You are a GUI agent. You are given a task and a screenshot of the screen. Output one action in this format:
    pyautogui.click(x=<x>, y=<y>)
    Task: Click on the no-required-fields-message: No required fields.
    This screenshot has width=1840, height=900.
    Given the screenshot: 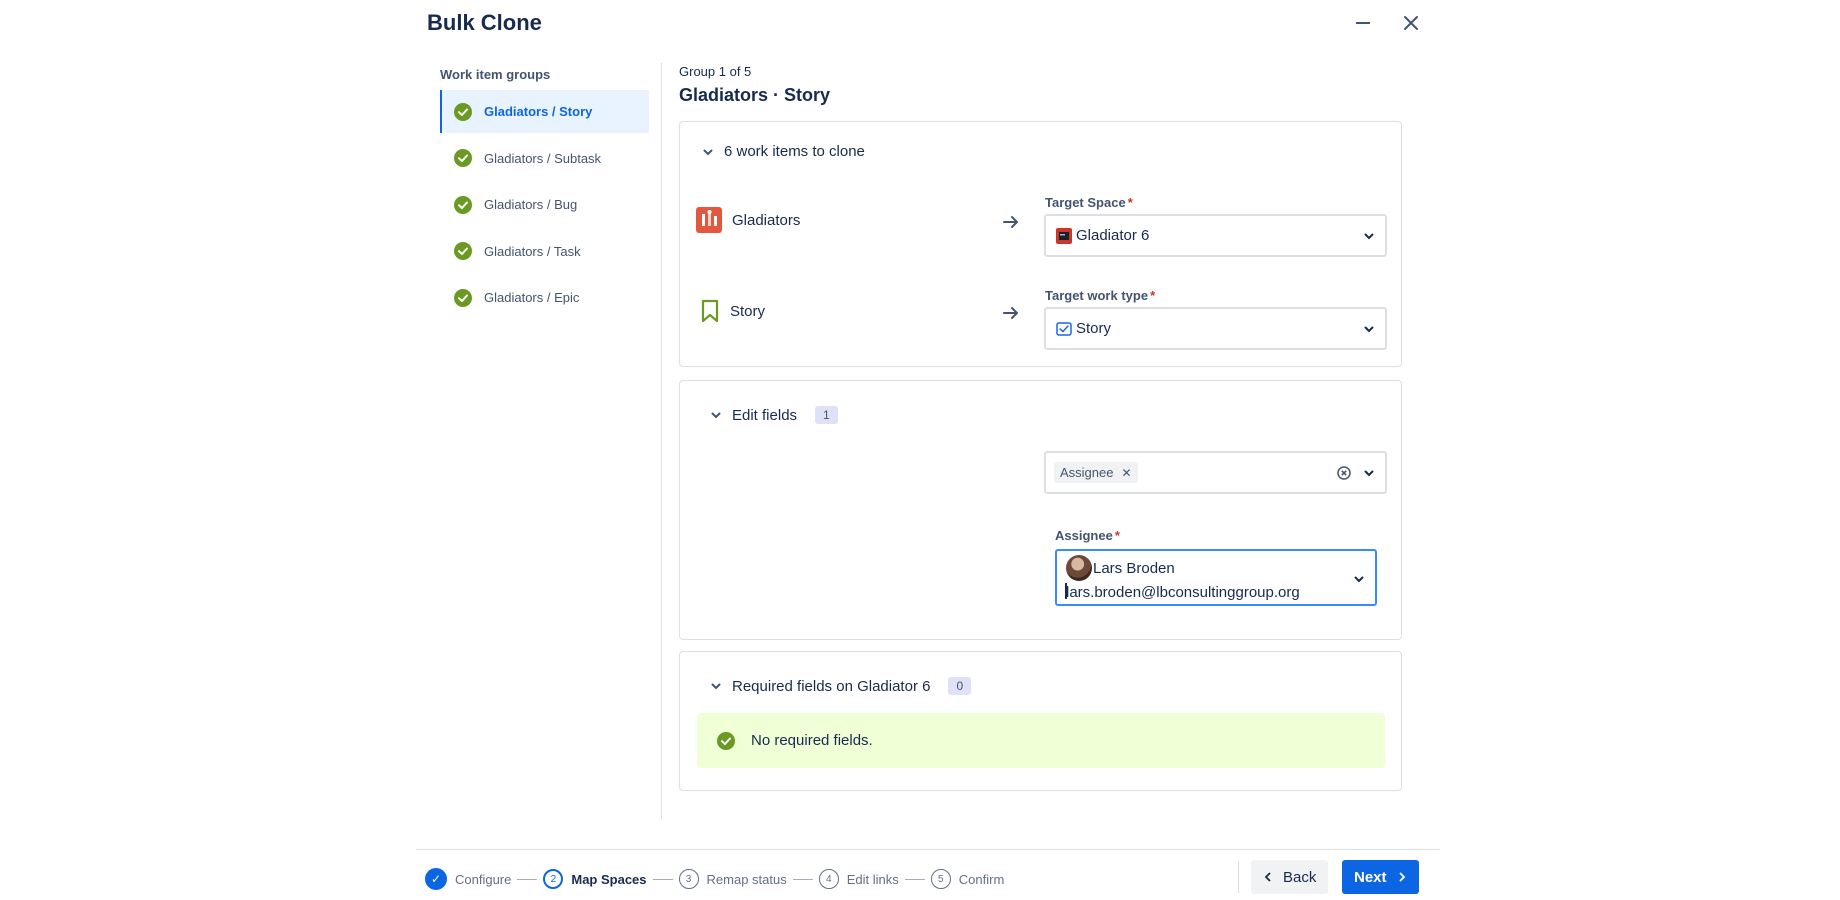 What is the action you would take?
    pyautogui.click(x=1041, y=740)
    